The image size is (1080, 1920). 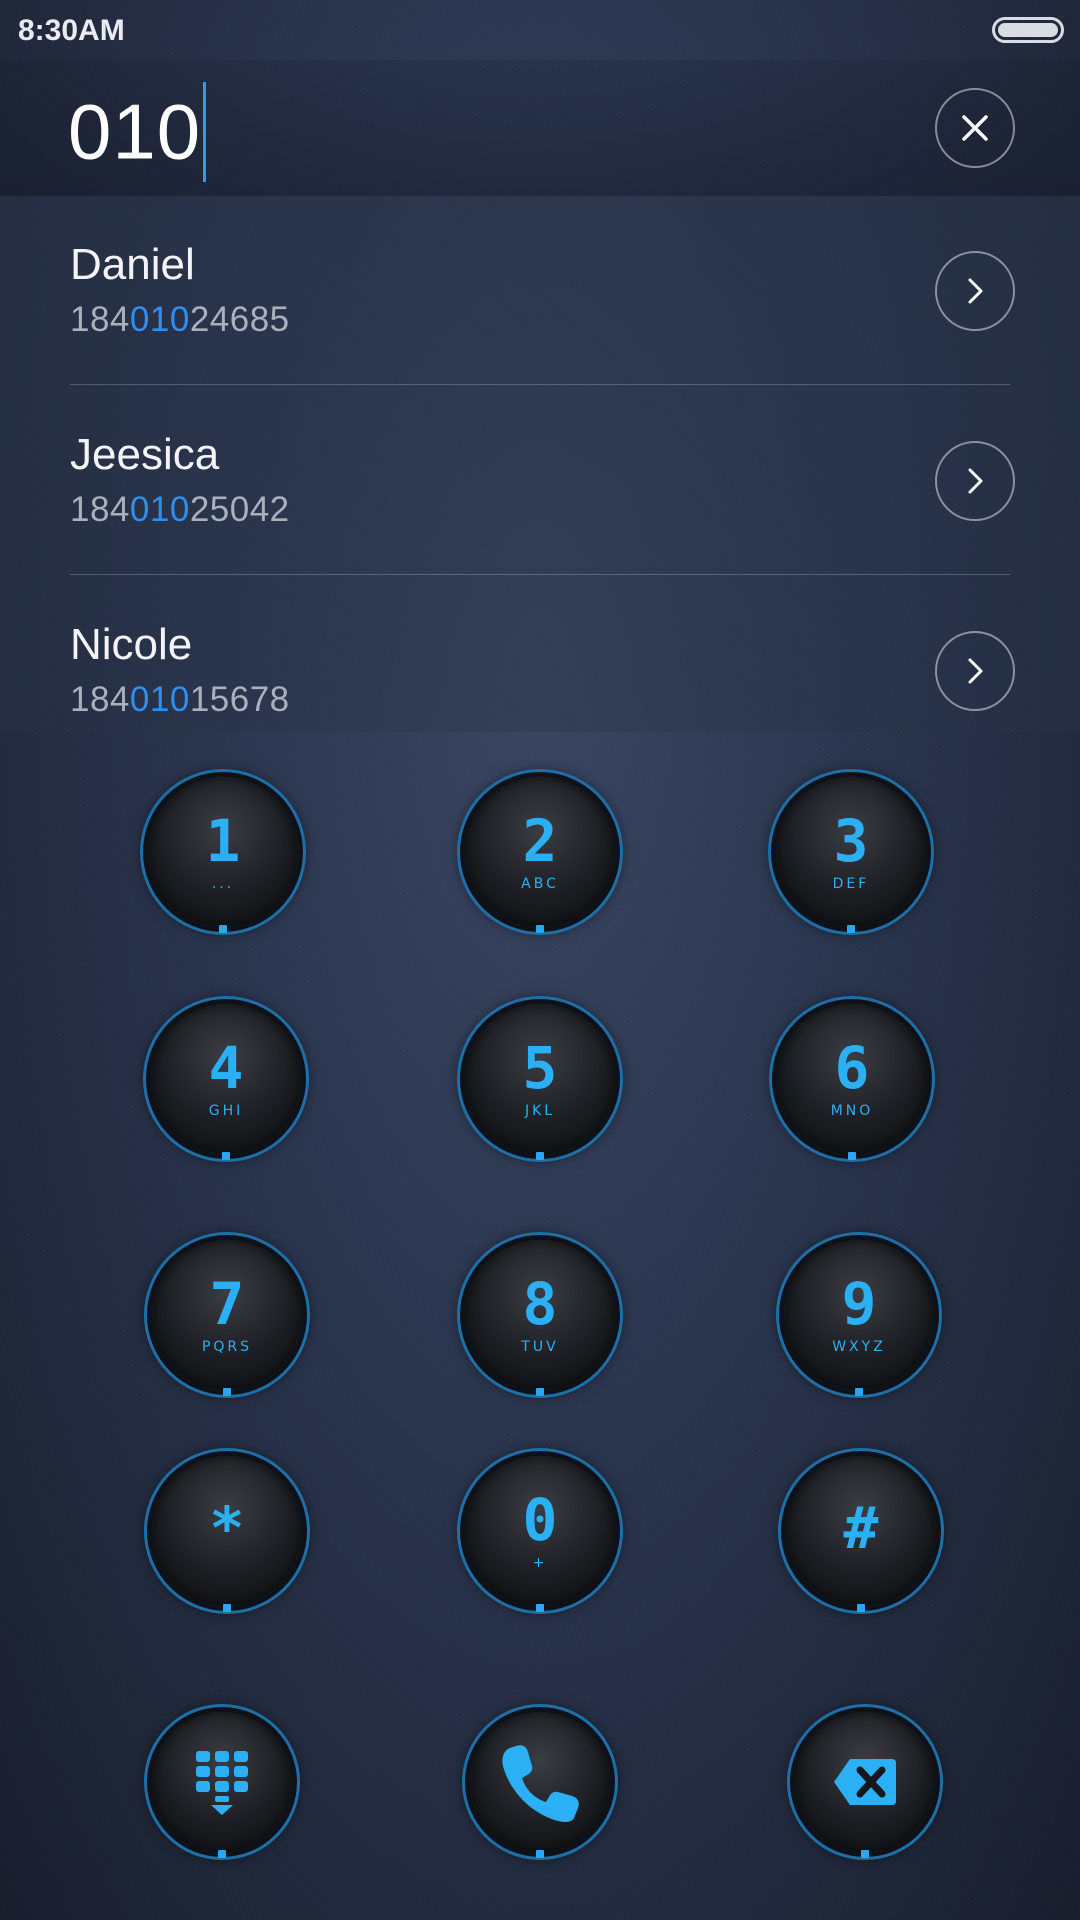 I want to click on key-6: 6 MNO, so click(x=852, y=1082).